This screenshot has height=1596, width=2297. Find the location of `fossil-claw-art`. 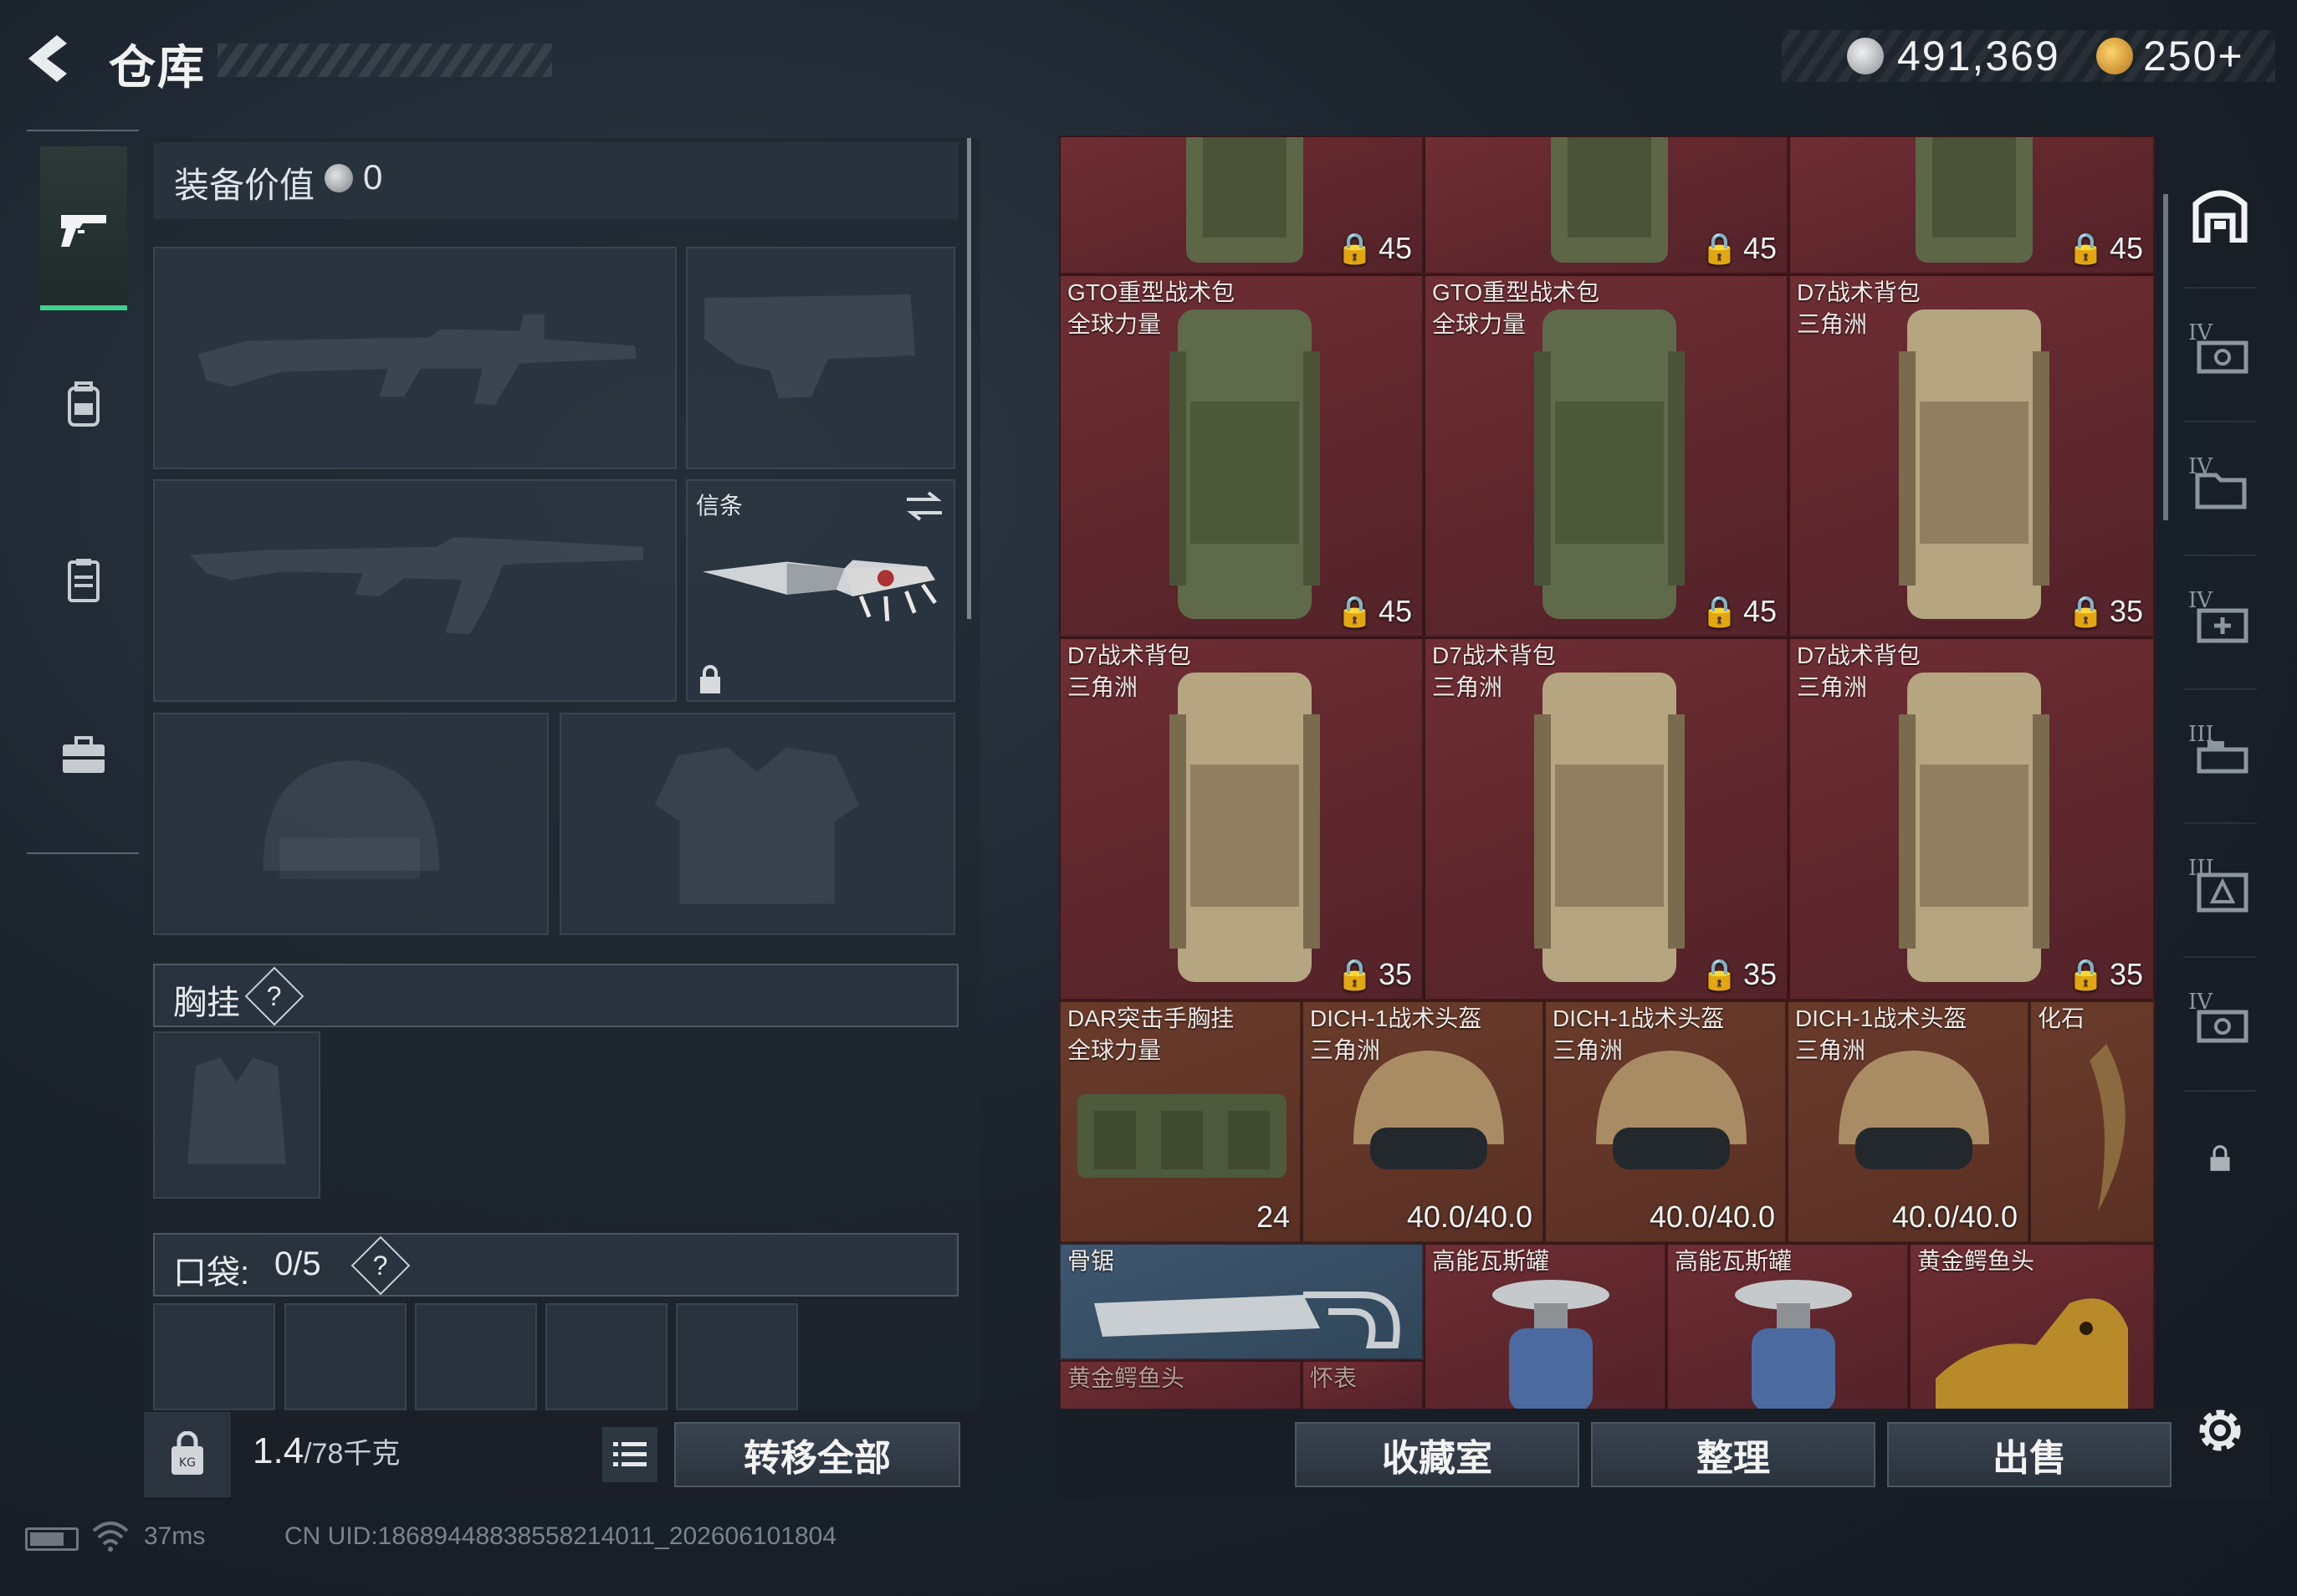

fossil-claw-art is located at coordinates (2108, 1128).